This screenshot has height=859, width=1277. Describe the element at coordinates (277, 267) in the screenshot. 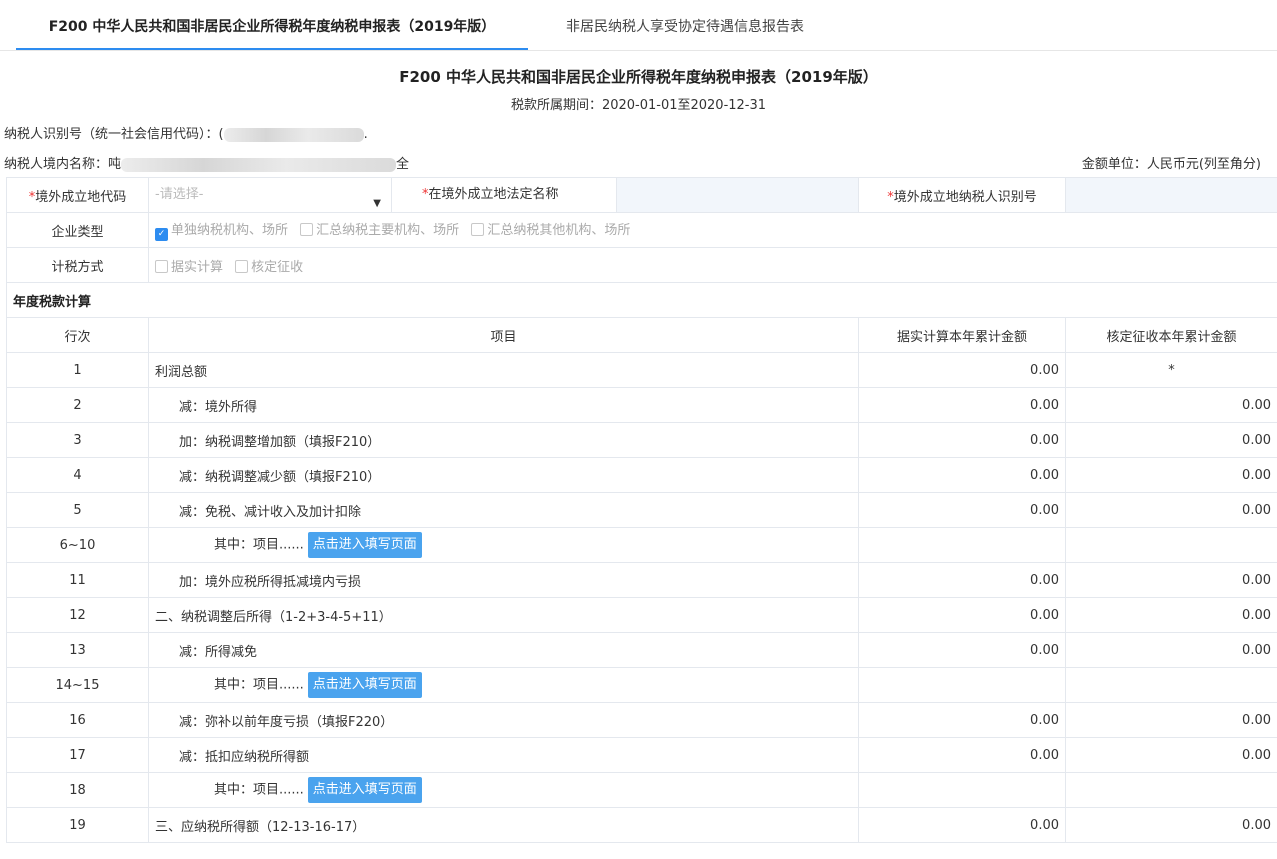

I see `method-option-assessed: 核定征收` at that location.